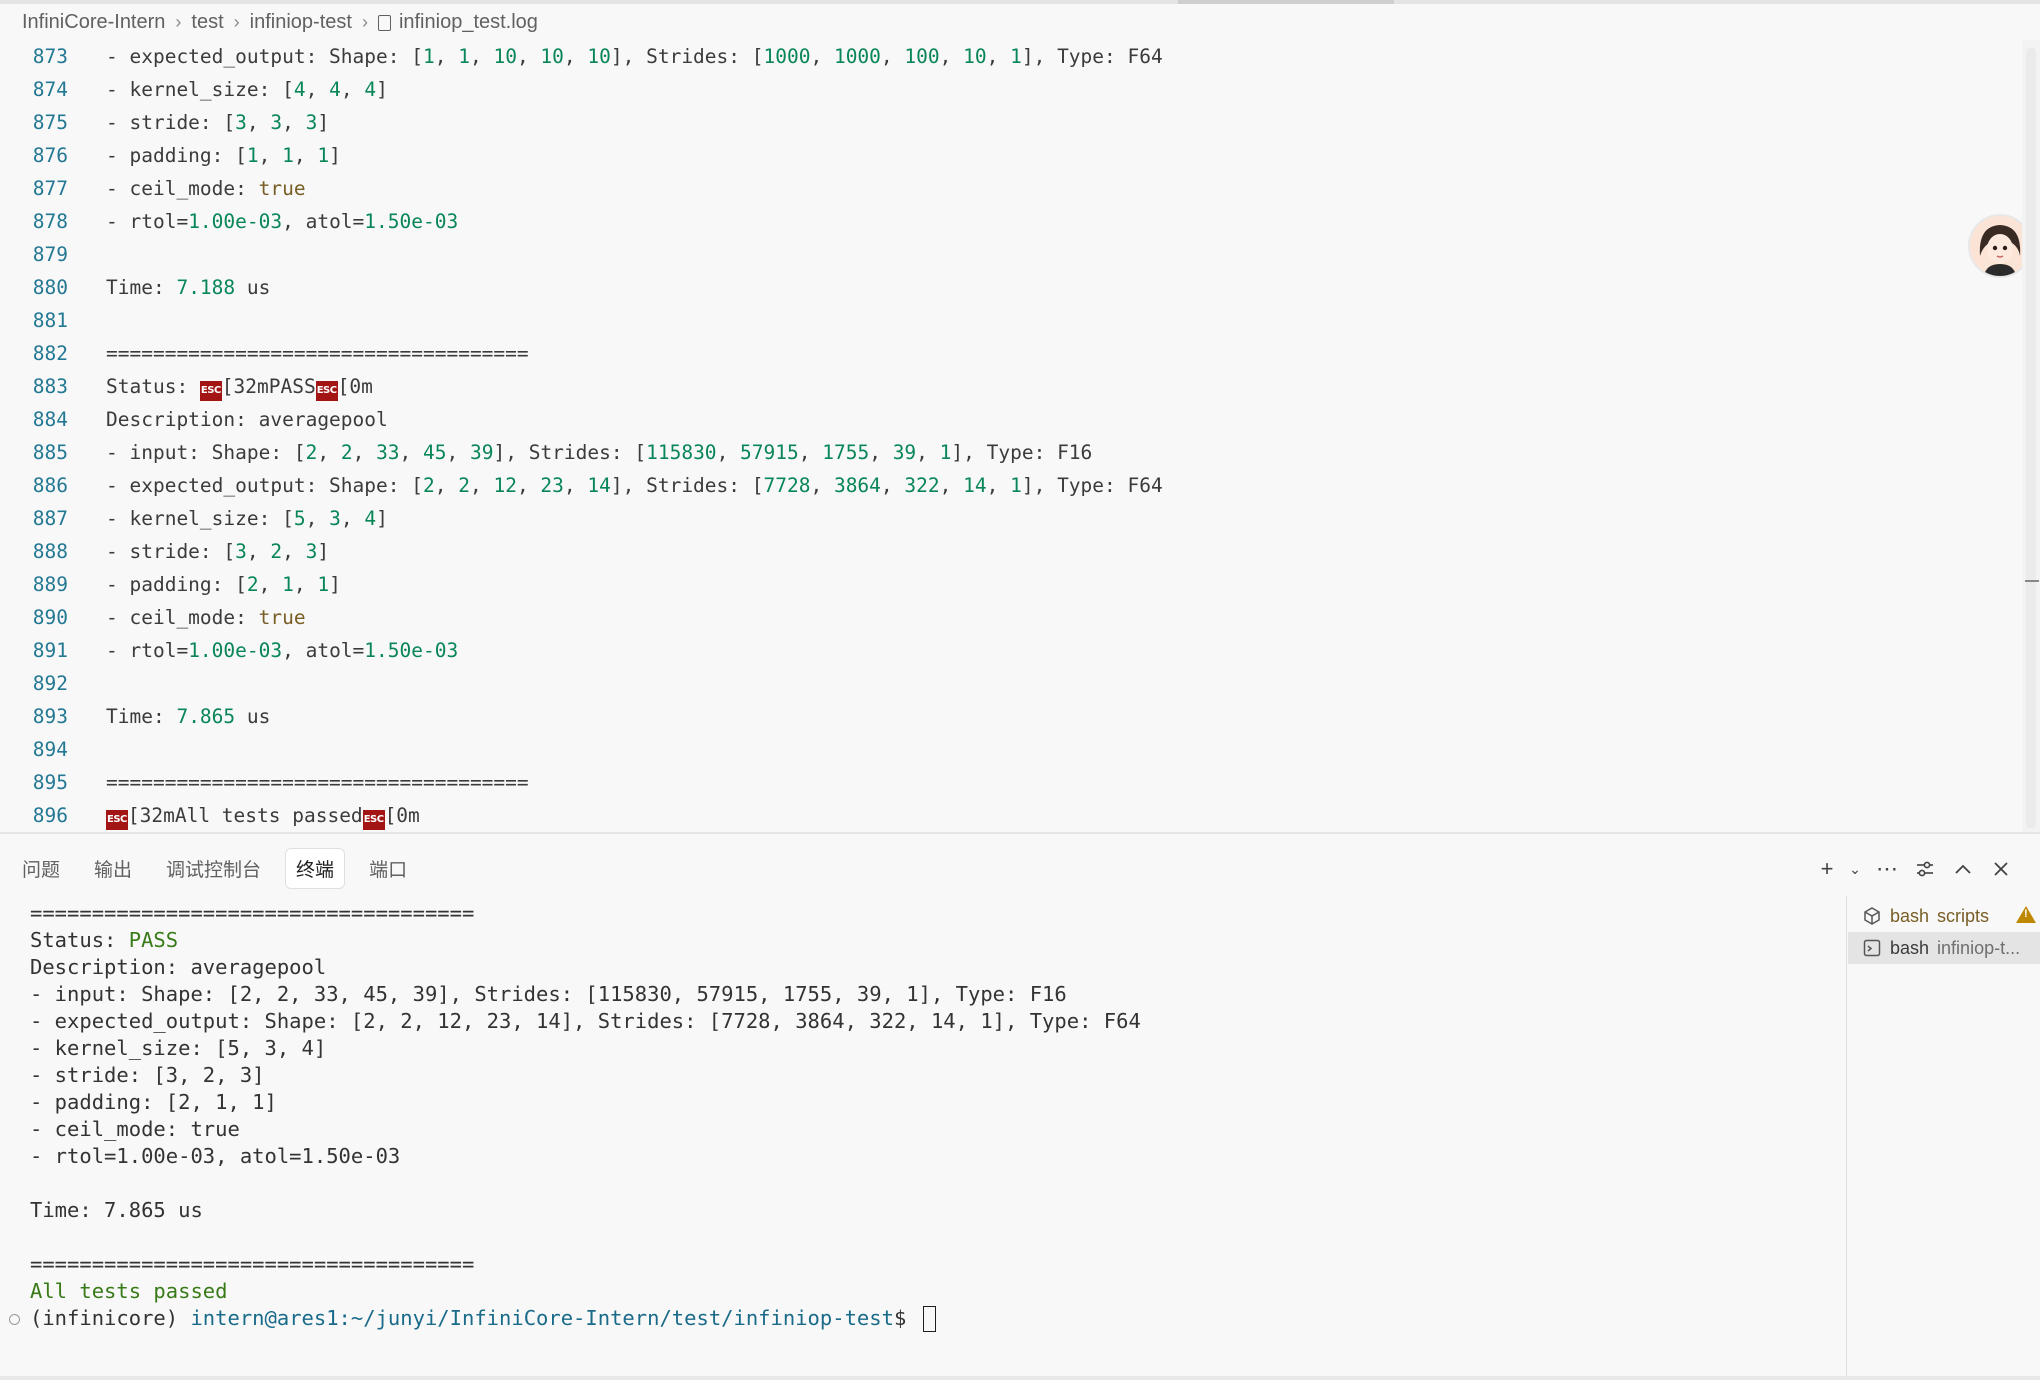  What do you see at coordinates (50, 485) in the screenshot?
I see `line-number: 886` at bounding box center [50, 485].